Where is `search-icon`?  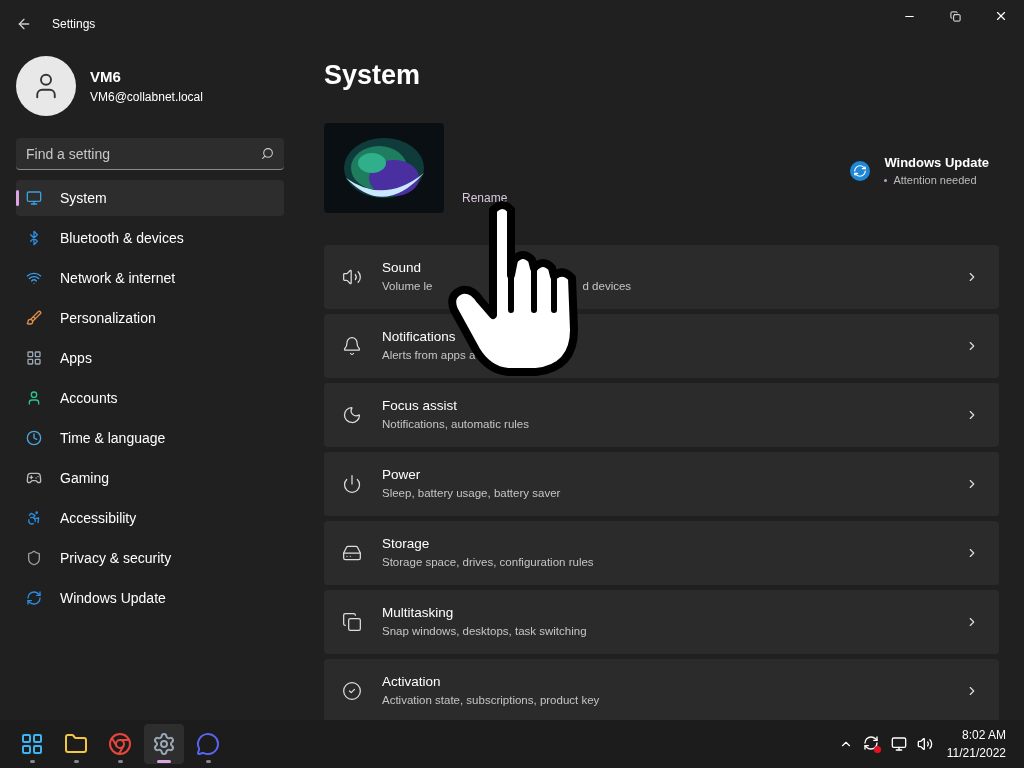 search-icon is located at coordinates (267, 153).